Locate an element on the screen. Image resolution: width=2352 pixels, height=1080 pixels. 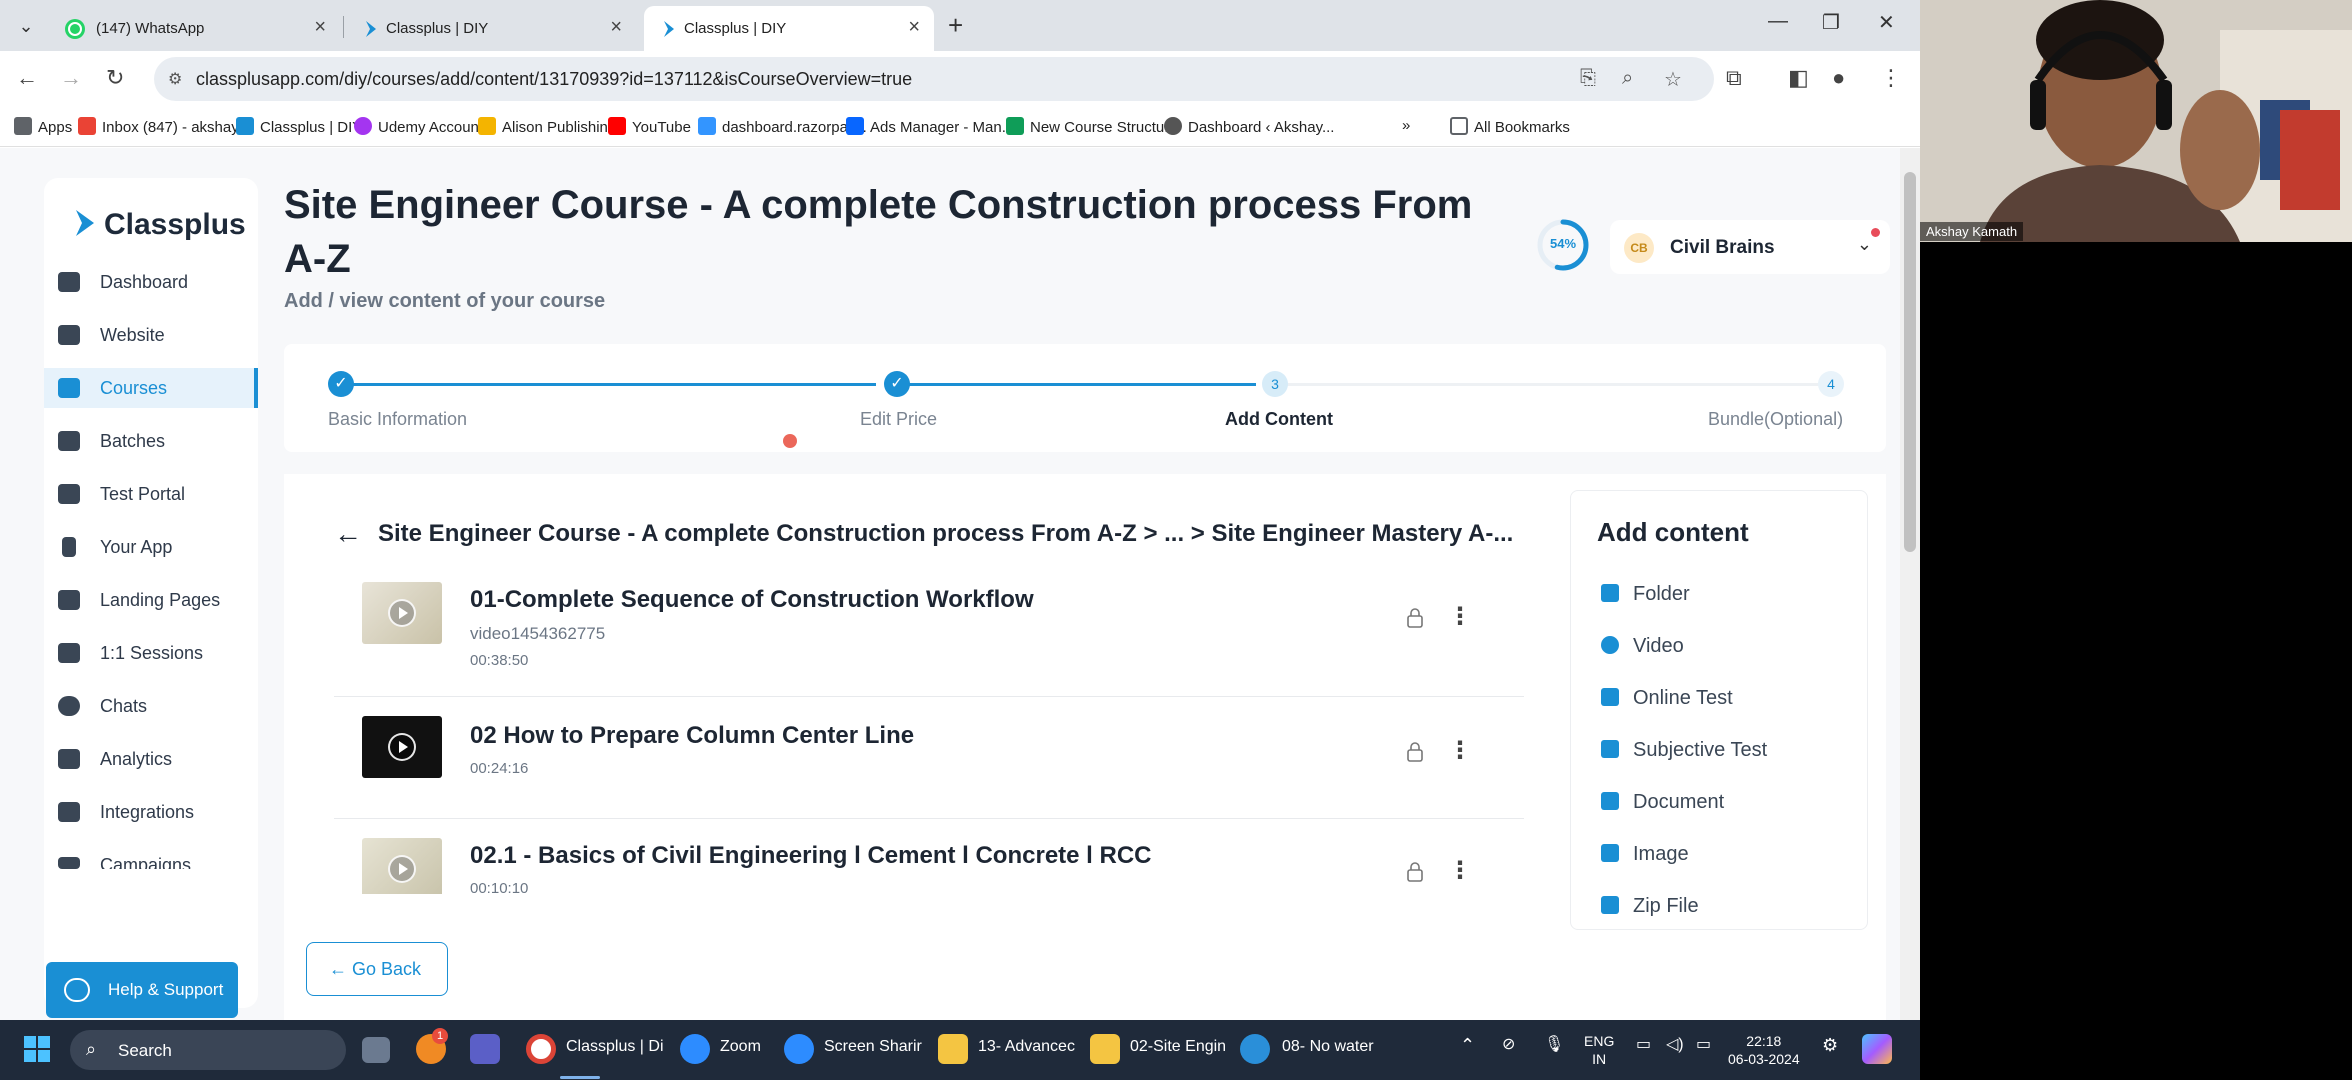
go-back-button: ← Go Back is located at coordinates (377, 969).